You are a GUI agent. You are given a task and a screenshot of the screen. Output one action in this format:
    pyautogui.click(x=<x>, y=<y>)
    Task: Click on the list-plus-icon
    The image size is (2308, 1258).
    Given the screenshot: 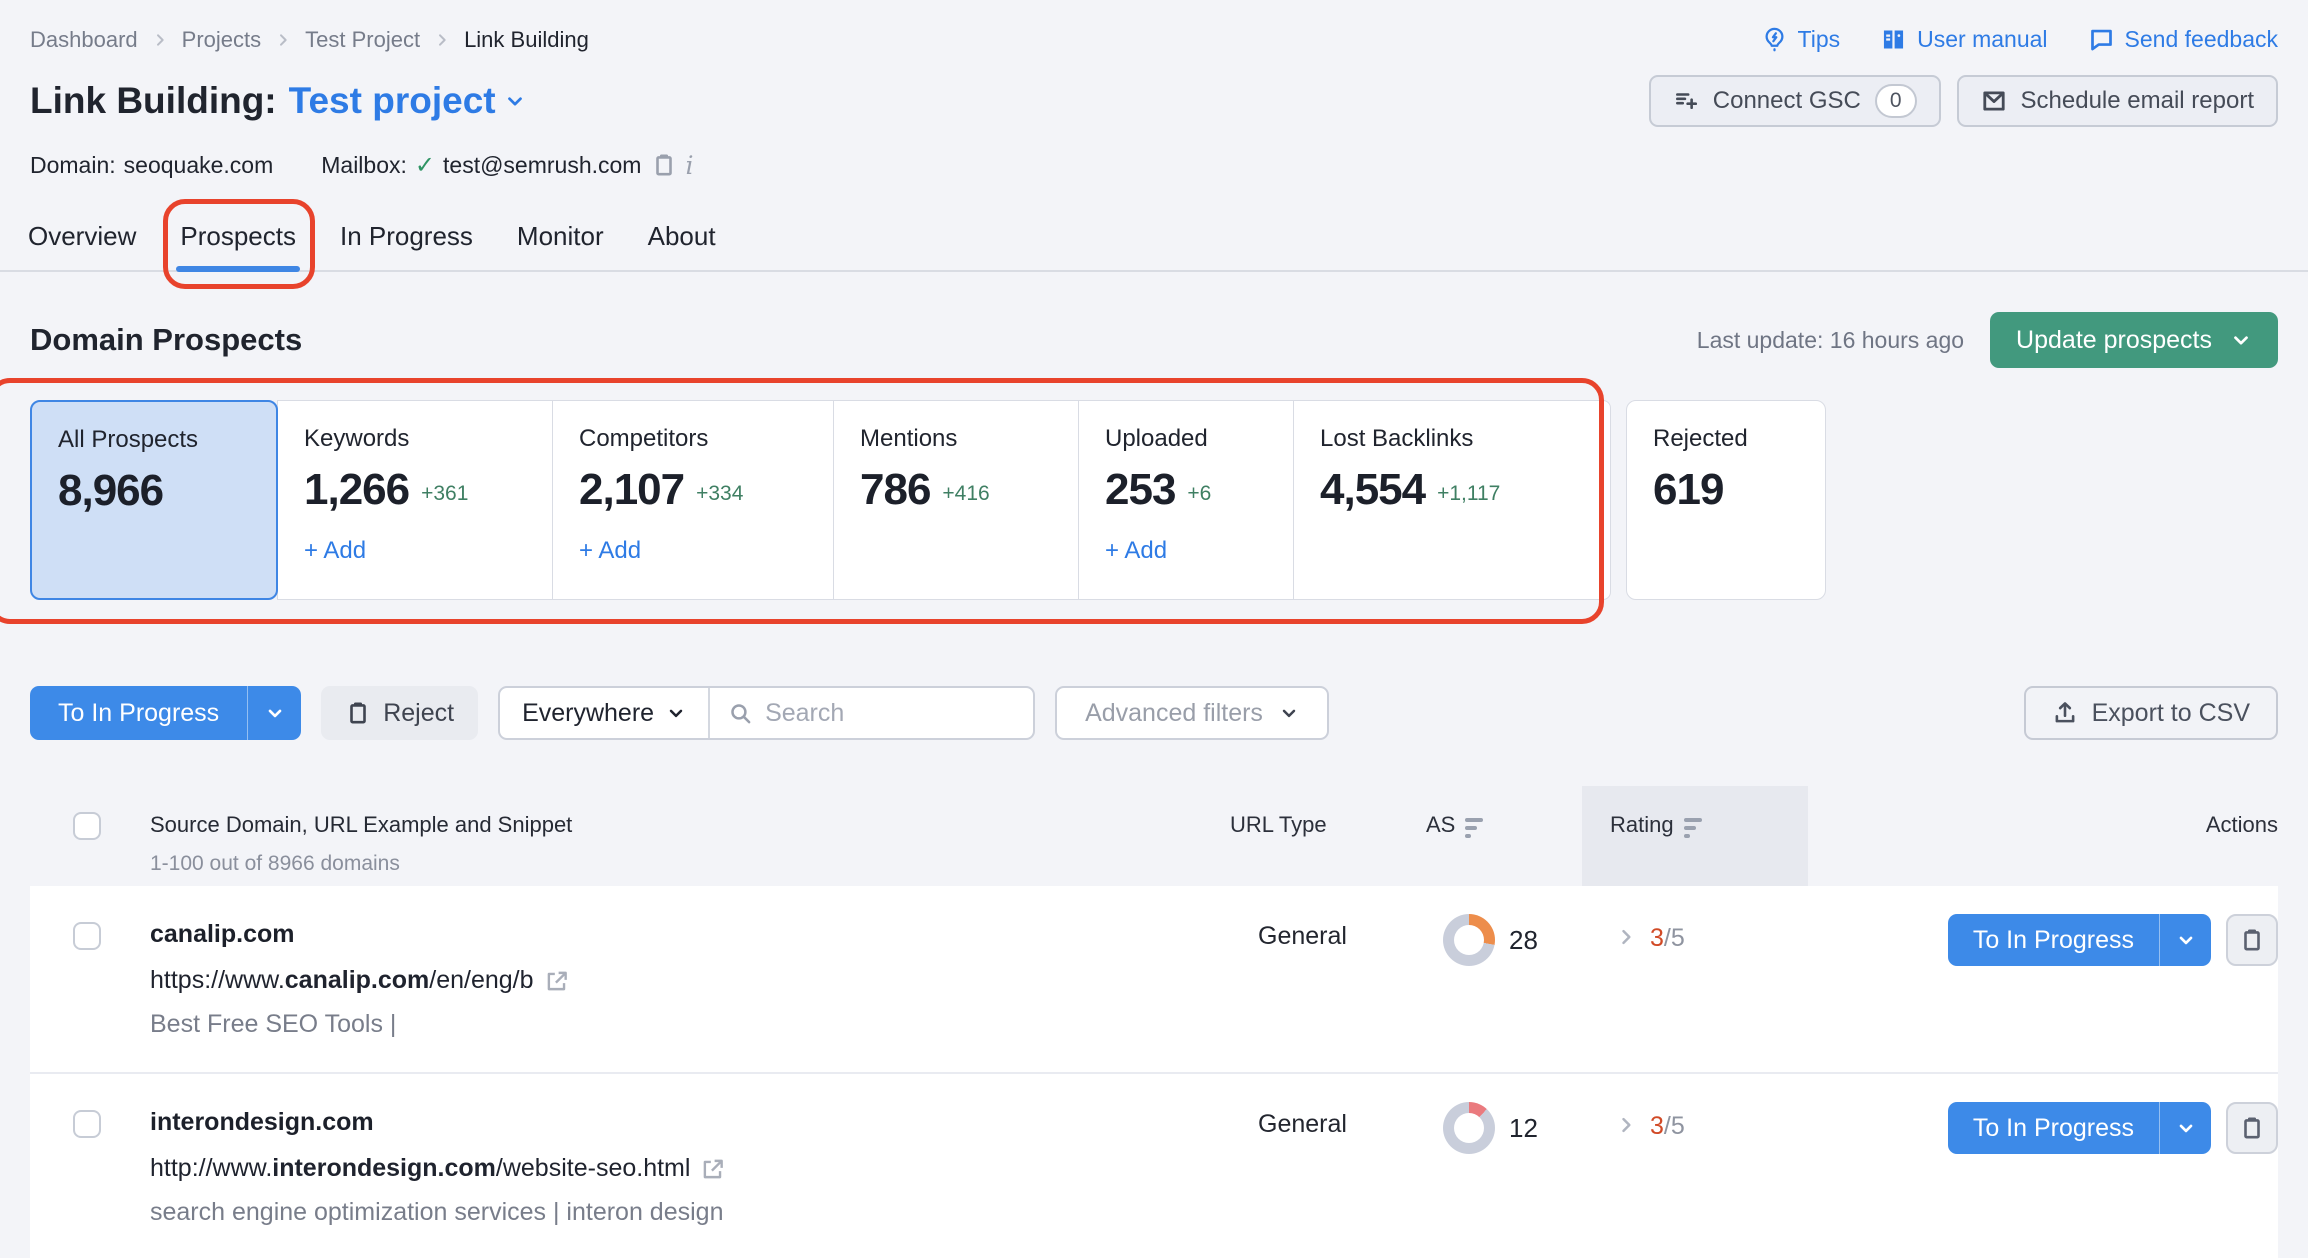 What is the action you would take?
    pyautogui.click(x=1686, y=101)
    